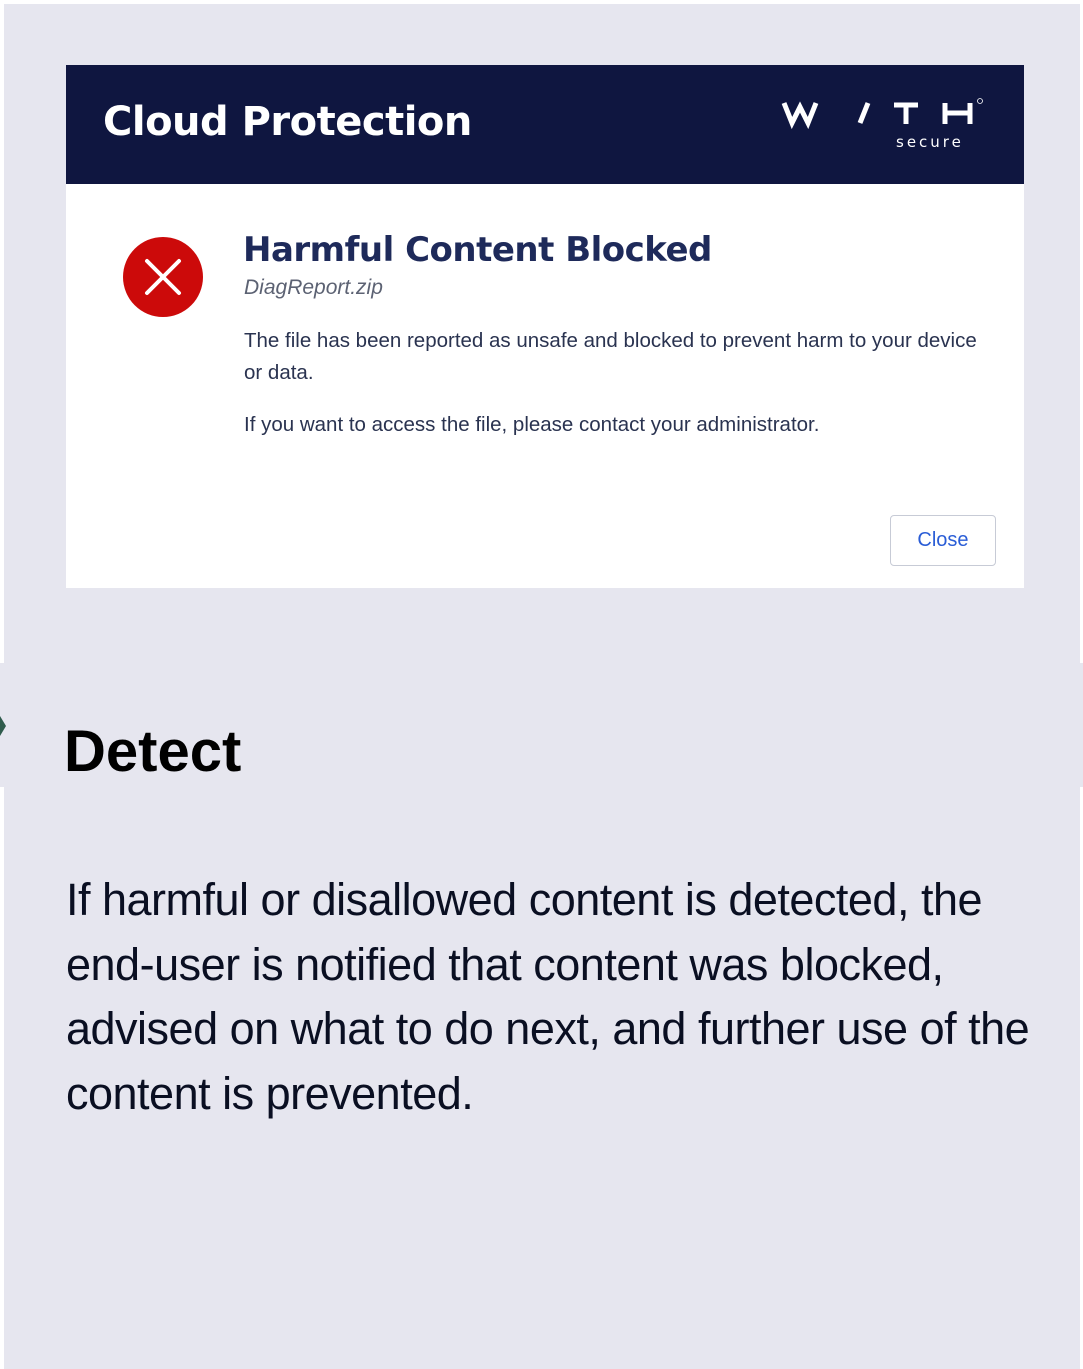  I want to click on withsecure-logo: secure, so click(885, 125).